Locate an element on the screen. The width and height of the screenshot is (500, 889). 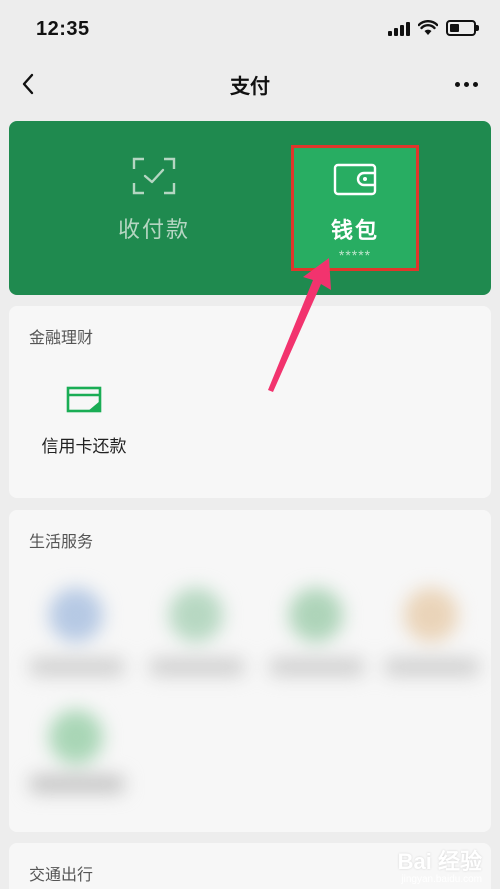
wallet-button: 钱包 ***** is located at coordinates (355, 208).